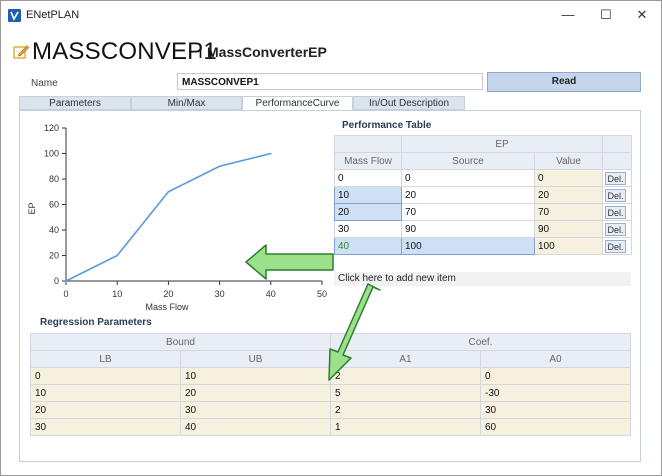 This screenshot has width=662, height=476. What do you see at coordinates (330, 81) in the screenshot?
I see `name-field: MASSCONVEP1` at bounding box center [330, 81].